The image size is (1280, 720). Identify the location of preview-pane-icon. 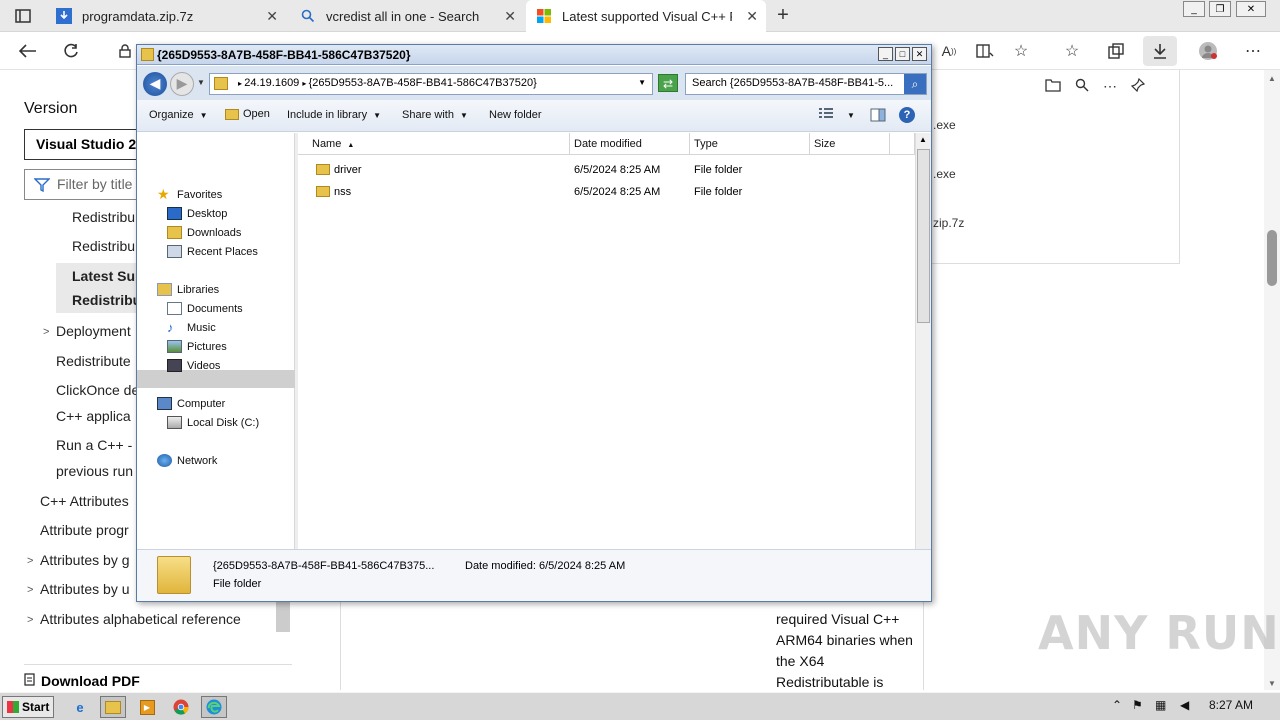
(878, 116).